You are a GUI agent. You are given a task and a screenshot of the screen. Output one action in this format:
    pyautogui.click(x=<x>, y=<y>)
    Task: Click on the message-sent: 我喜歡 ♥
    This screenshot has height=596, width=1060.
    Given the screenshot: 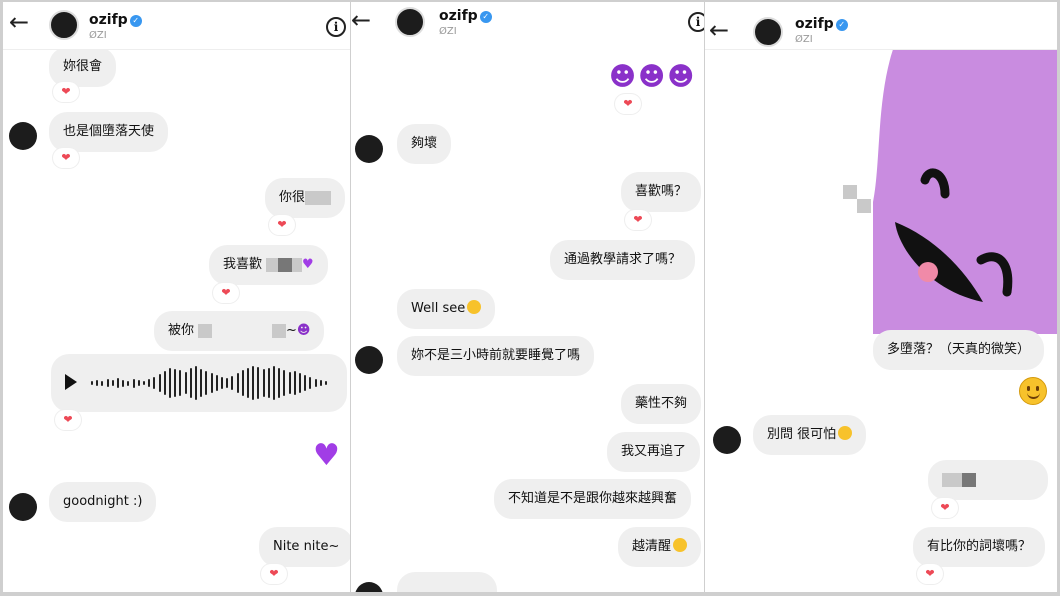 What is the action you would take?
    pyautogui.click(x=268, y=265)
    